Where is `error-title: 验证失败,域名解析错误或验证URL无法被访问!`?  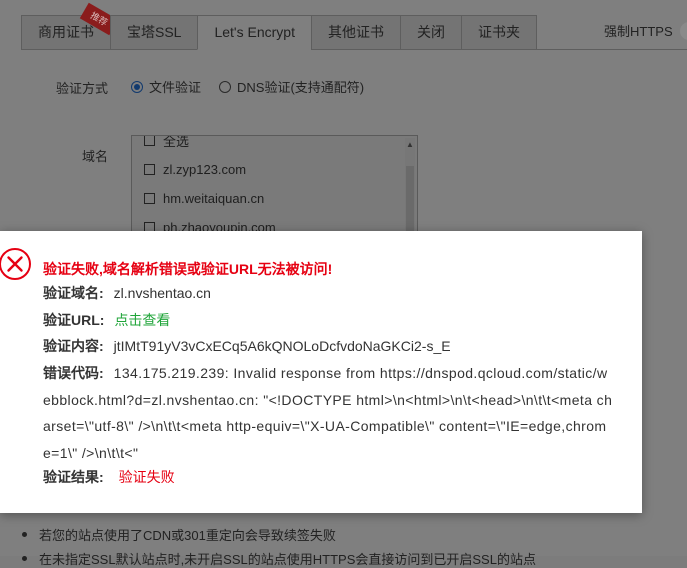
error-title: 验证失败,域名解析错误或验证URL无法被访问! is located at coordinates (188, 269).